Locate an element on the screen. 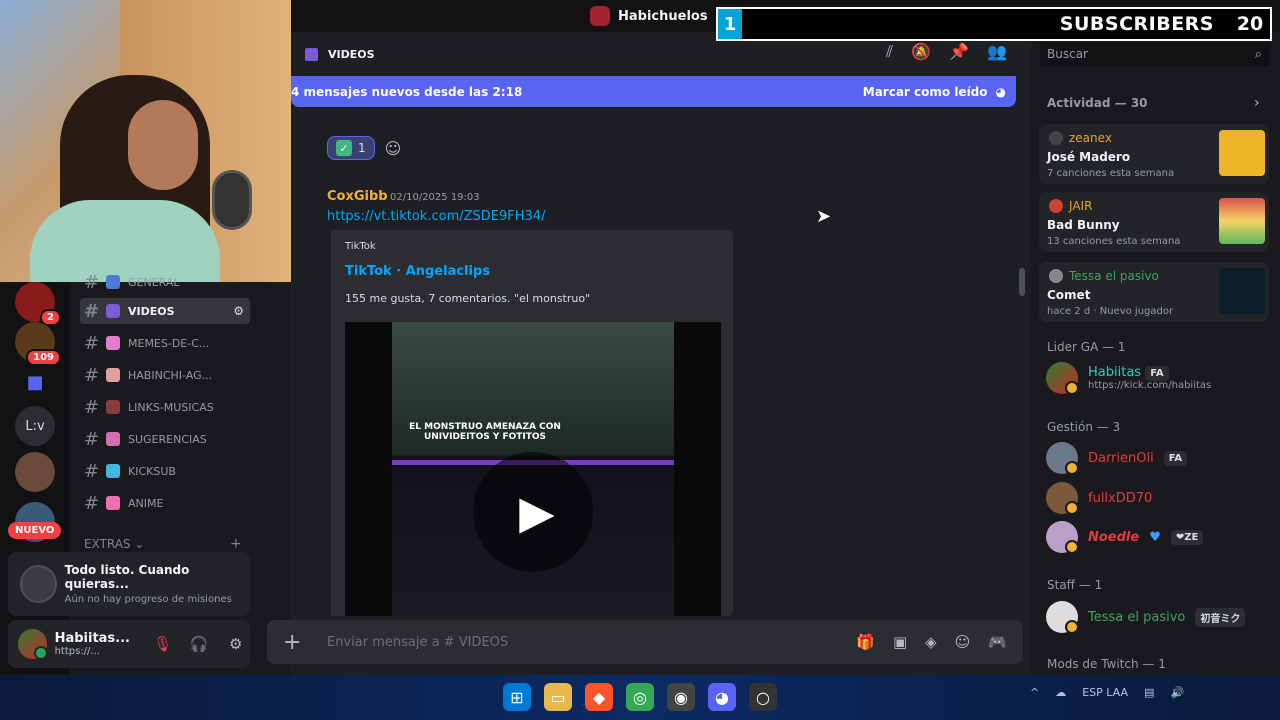 The image size is (1280, 720). channel-item: # SUGERENCIAS is located at coordinates (165, 439).